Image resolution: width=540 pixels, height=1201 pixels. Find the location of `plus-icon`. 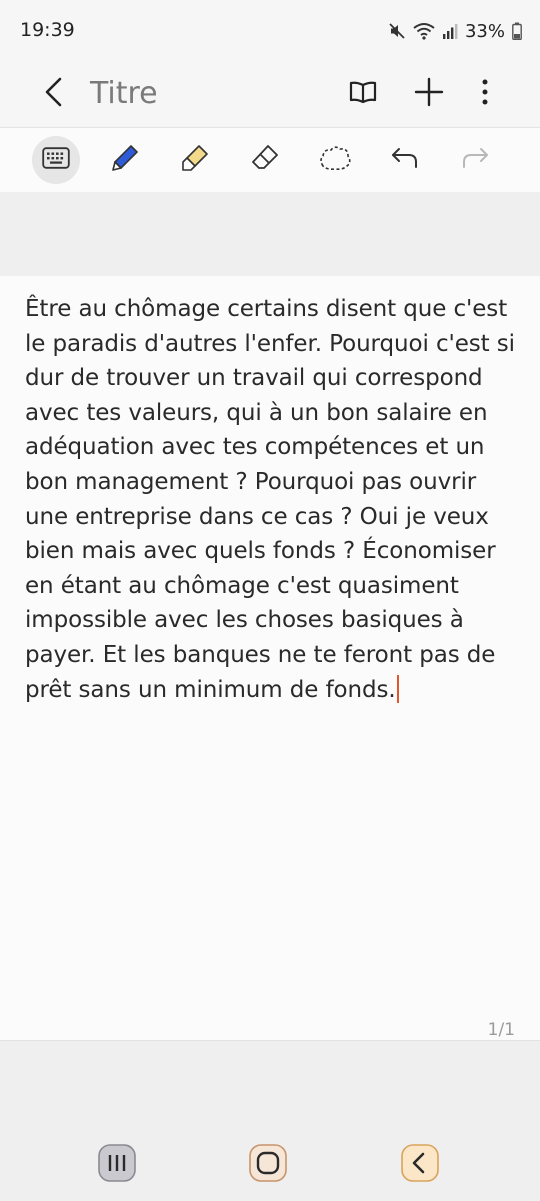

plus-icon is located at coordinates (429, 94).